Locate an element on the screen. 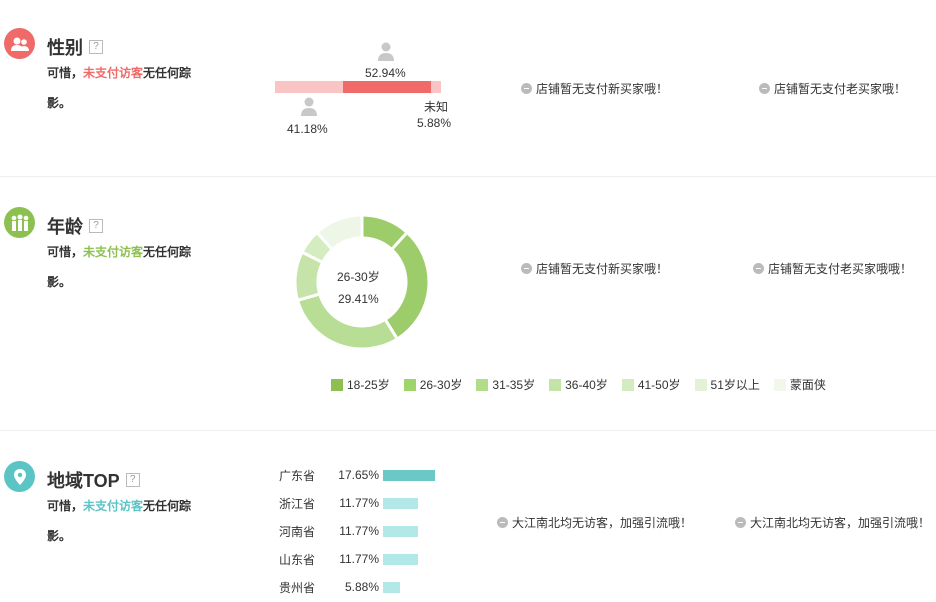 Image resolution: width=936 pixels, height=602 pixels. legend-label: 36-40岁 is located at coordinates (586, 385).